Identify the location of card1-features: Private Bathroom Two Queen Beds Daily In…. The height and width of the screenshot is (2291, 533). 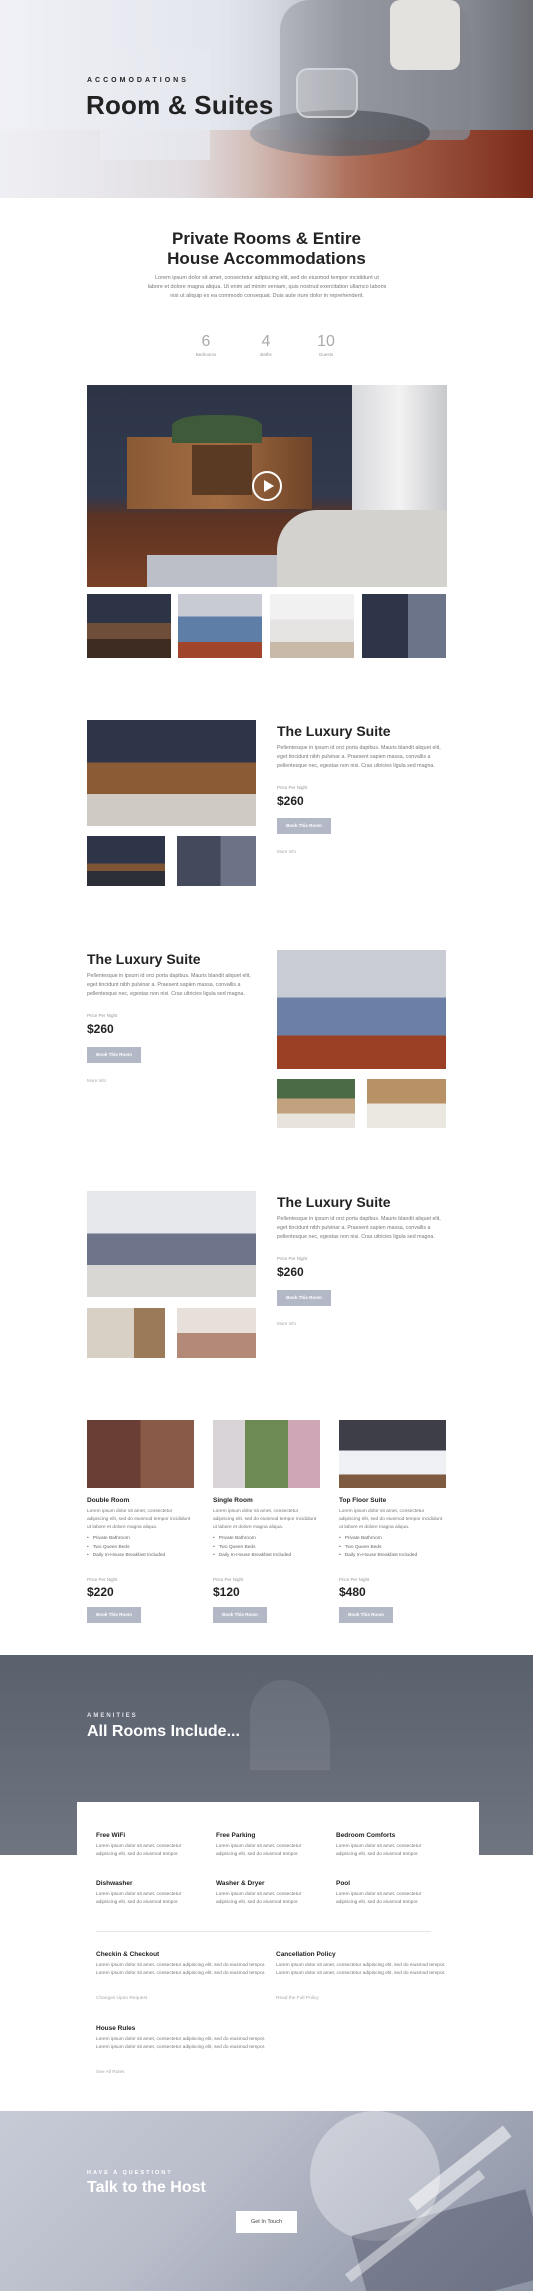
(126, 1548).